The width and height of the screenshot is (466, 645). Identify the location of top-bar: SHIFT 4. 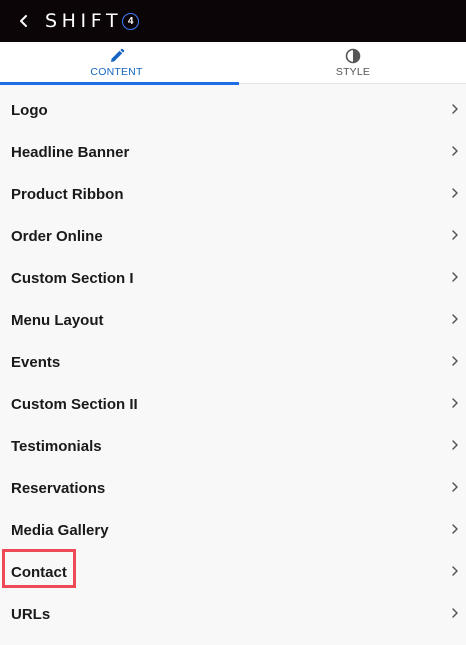
(233, 21).